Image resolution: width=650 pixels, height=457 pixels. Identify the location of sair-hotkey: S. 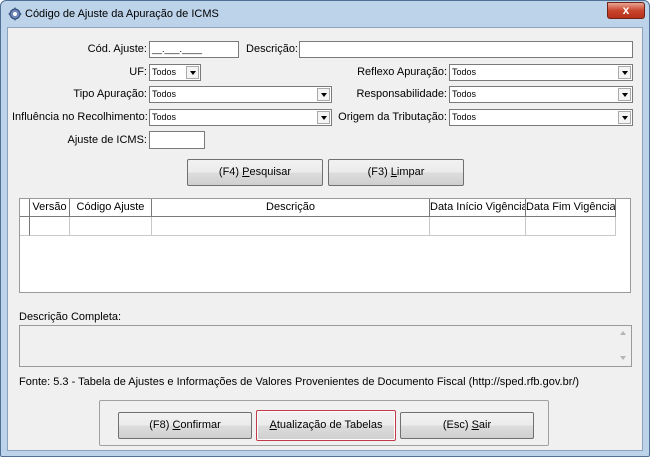
(475, 425).